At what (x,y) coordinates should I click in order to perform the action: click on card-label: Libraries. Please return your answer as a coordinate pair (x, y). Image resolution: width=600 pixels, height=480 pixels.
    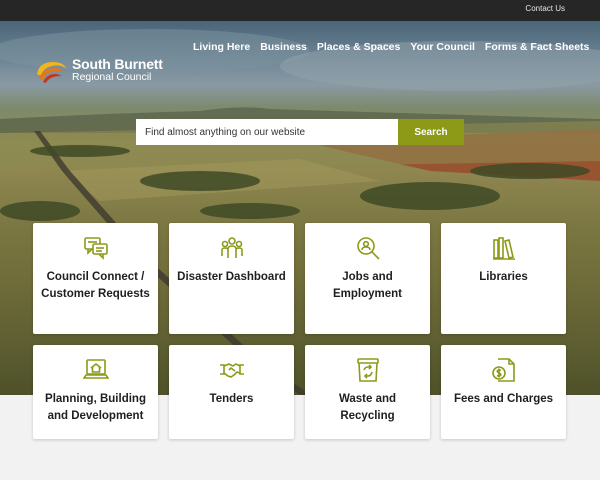
    Looking at the image, I should click on (503, 277).